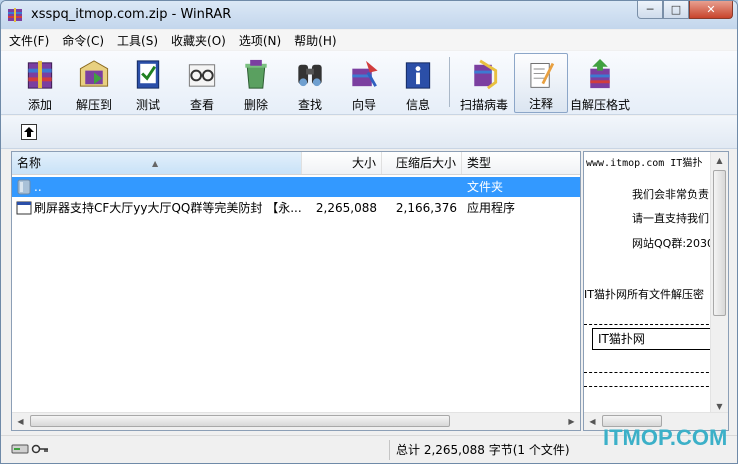  I want to click on menu-tools: 工具(S), so click(137, 40).